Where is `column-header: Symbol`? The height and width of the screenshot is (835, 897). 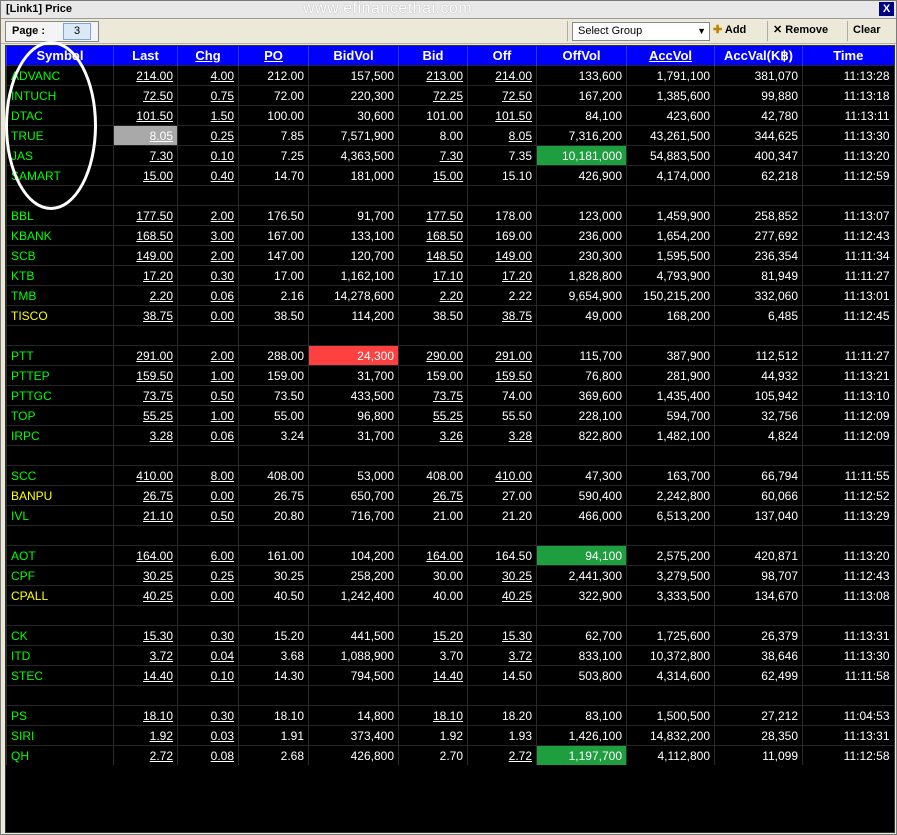
column-header: Symbol is located at coordinates (60, 56).